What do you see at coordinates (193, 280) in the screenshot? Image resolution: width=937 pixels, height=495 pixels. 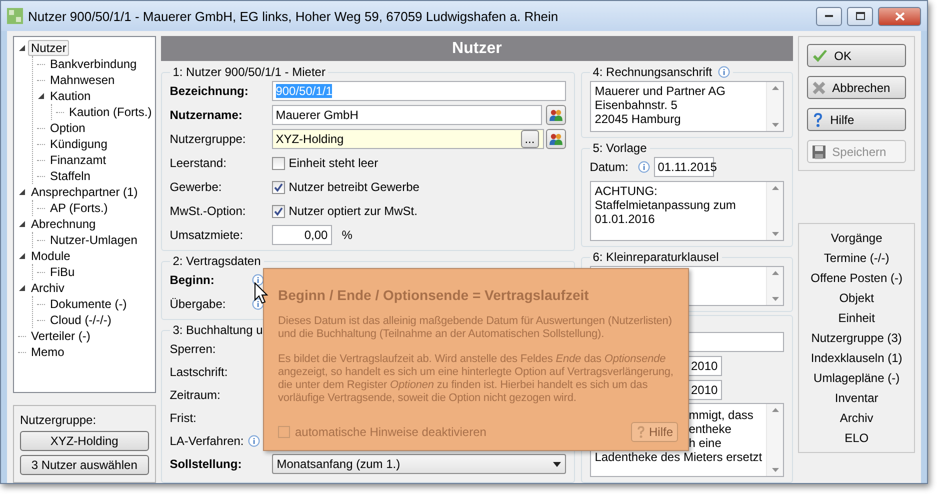 I see `field-label: Beginn:` at bounding box center [193, 280].